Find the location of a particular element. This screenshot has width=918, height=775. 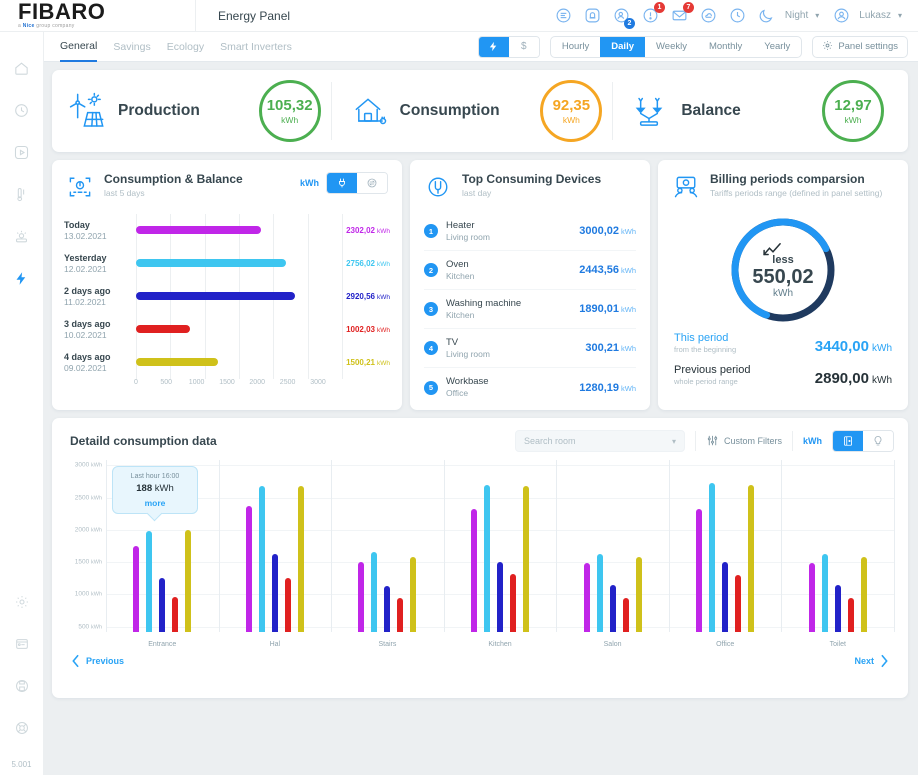

house-plug-icon is located at coordinates (368, 111).